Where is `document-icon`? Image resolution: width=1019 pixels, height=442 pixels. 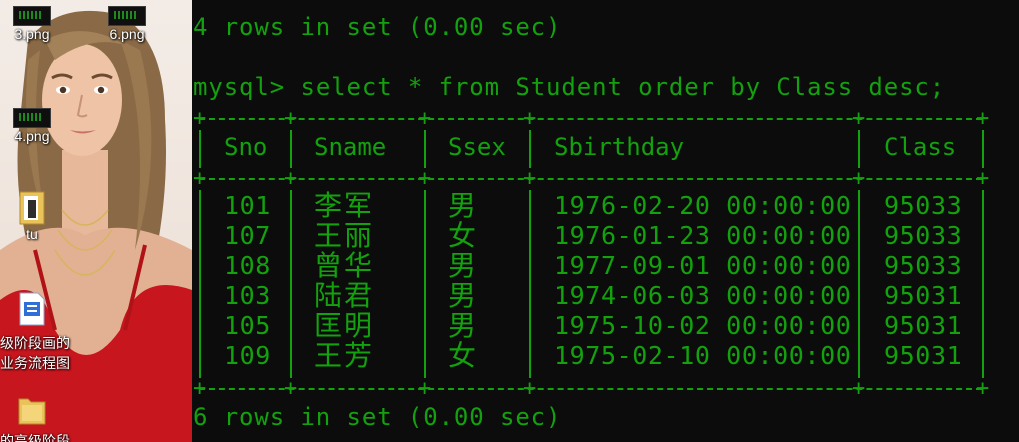
document-icon is located at coordinates (32, 309).